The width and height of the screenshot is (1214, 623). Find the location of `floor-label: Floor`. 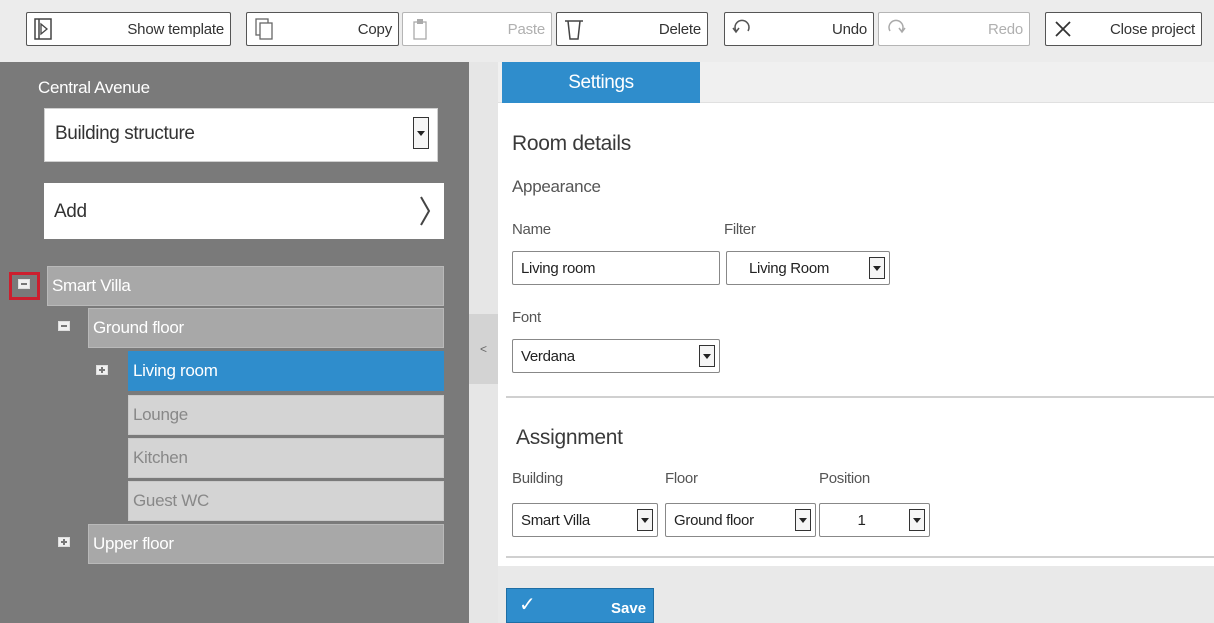

floor-label: Floor is located at coordinates (681, 478).